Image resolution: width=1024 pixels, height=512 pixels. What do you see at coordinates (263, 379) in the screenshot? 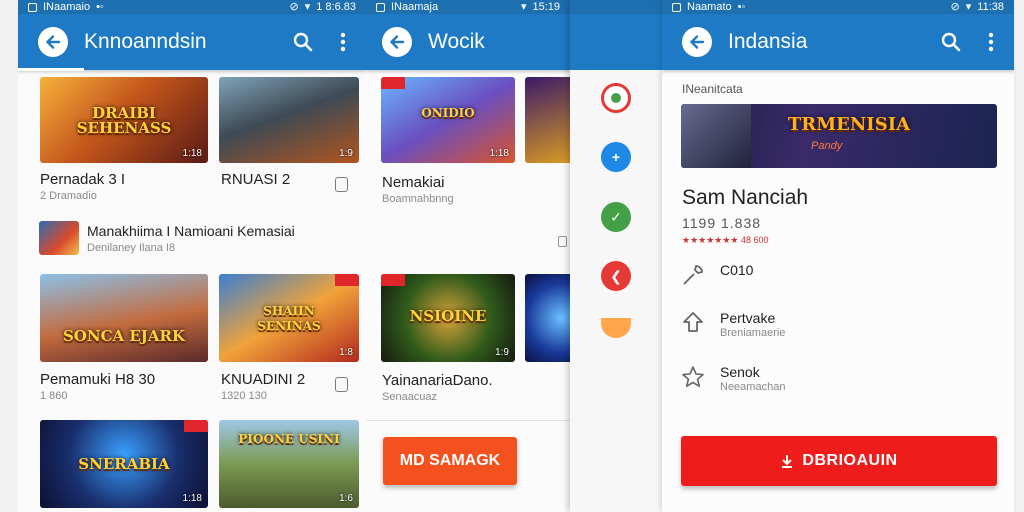
I see `video-title: KNUADINI 2` at bounding box center [263, 379].